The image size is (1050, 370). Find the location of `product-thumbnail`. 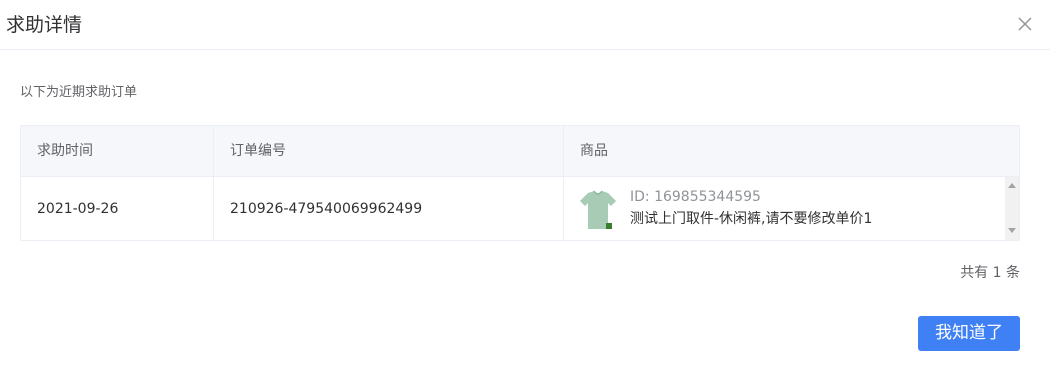

product-thumbnail is located at coordinates (598, 209).